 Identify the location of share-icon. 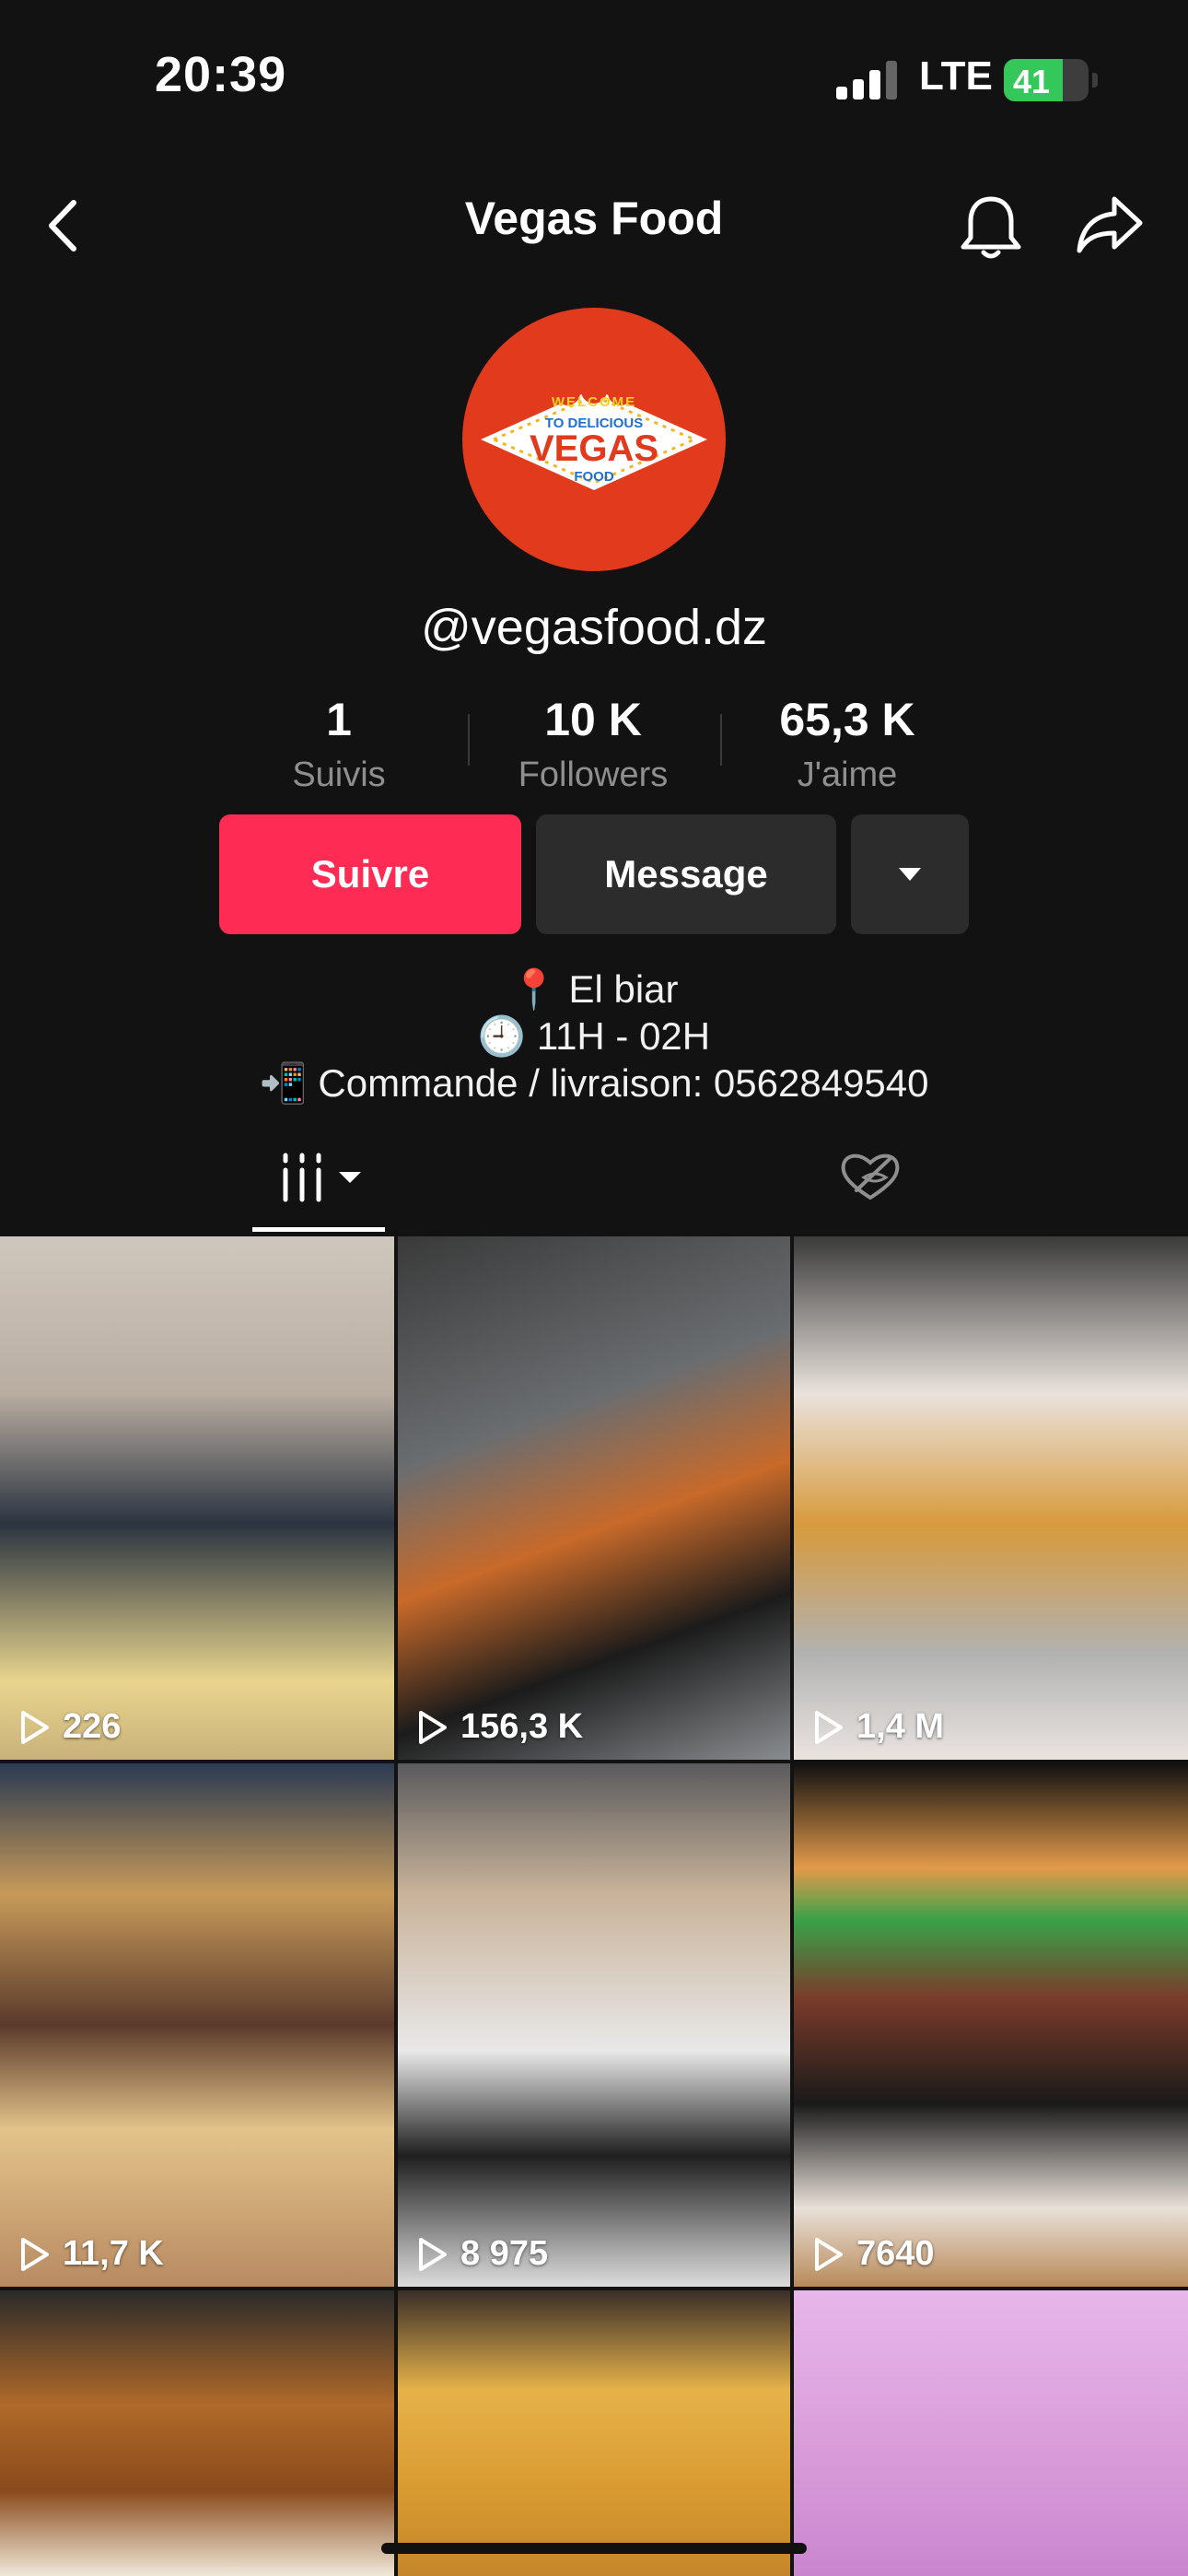
(1110, 225).